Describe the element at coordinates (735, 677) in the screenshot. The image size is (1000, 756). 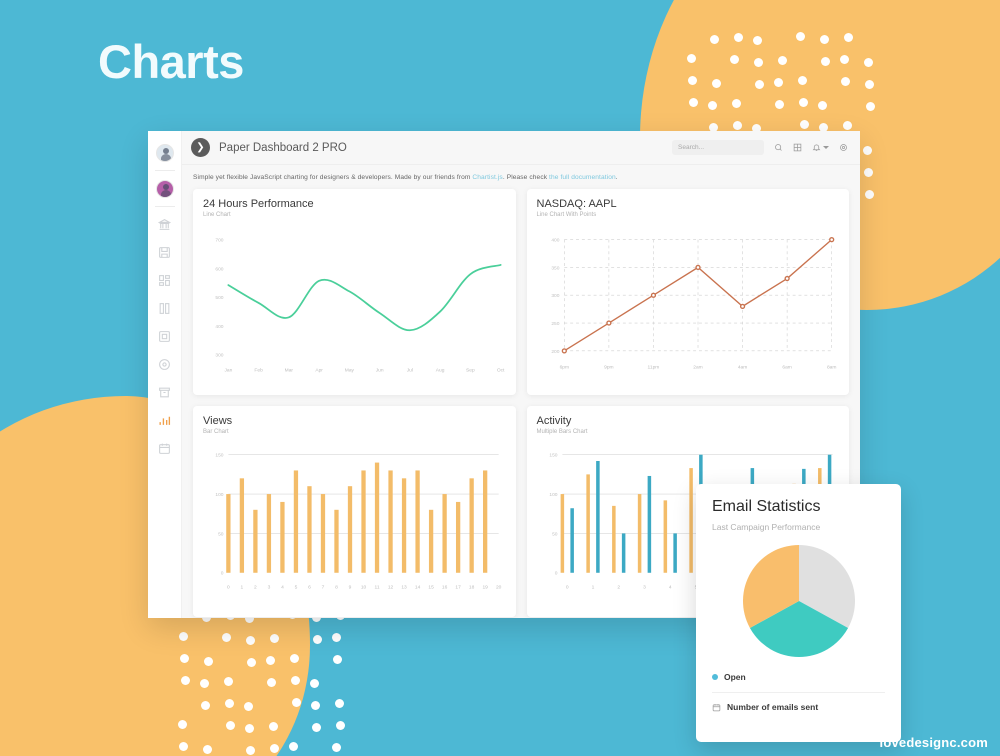
I see `legend-label-open: Open` at that location.